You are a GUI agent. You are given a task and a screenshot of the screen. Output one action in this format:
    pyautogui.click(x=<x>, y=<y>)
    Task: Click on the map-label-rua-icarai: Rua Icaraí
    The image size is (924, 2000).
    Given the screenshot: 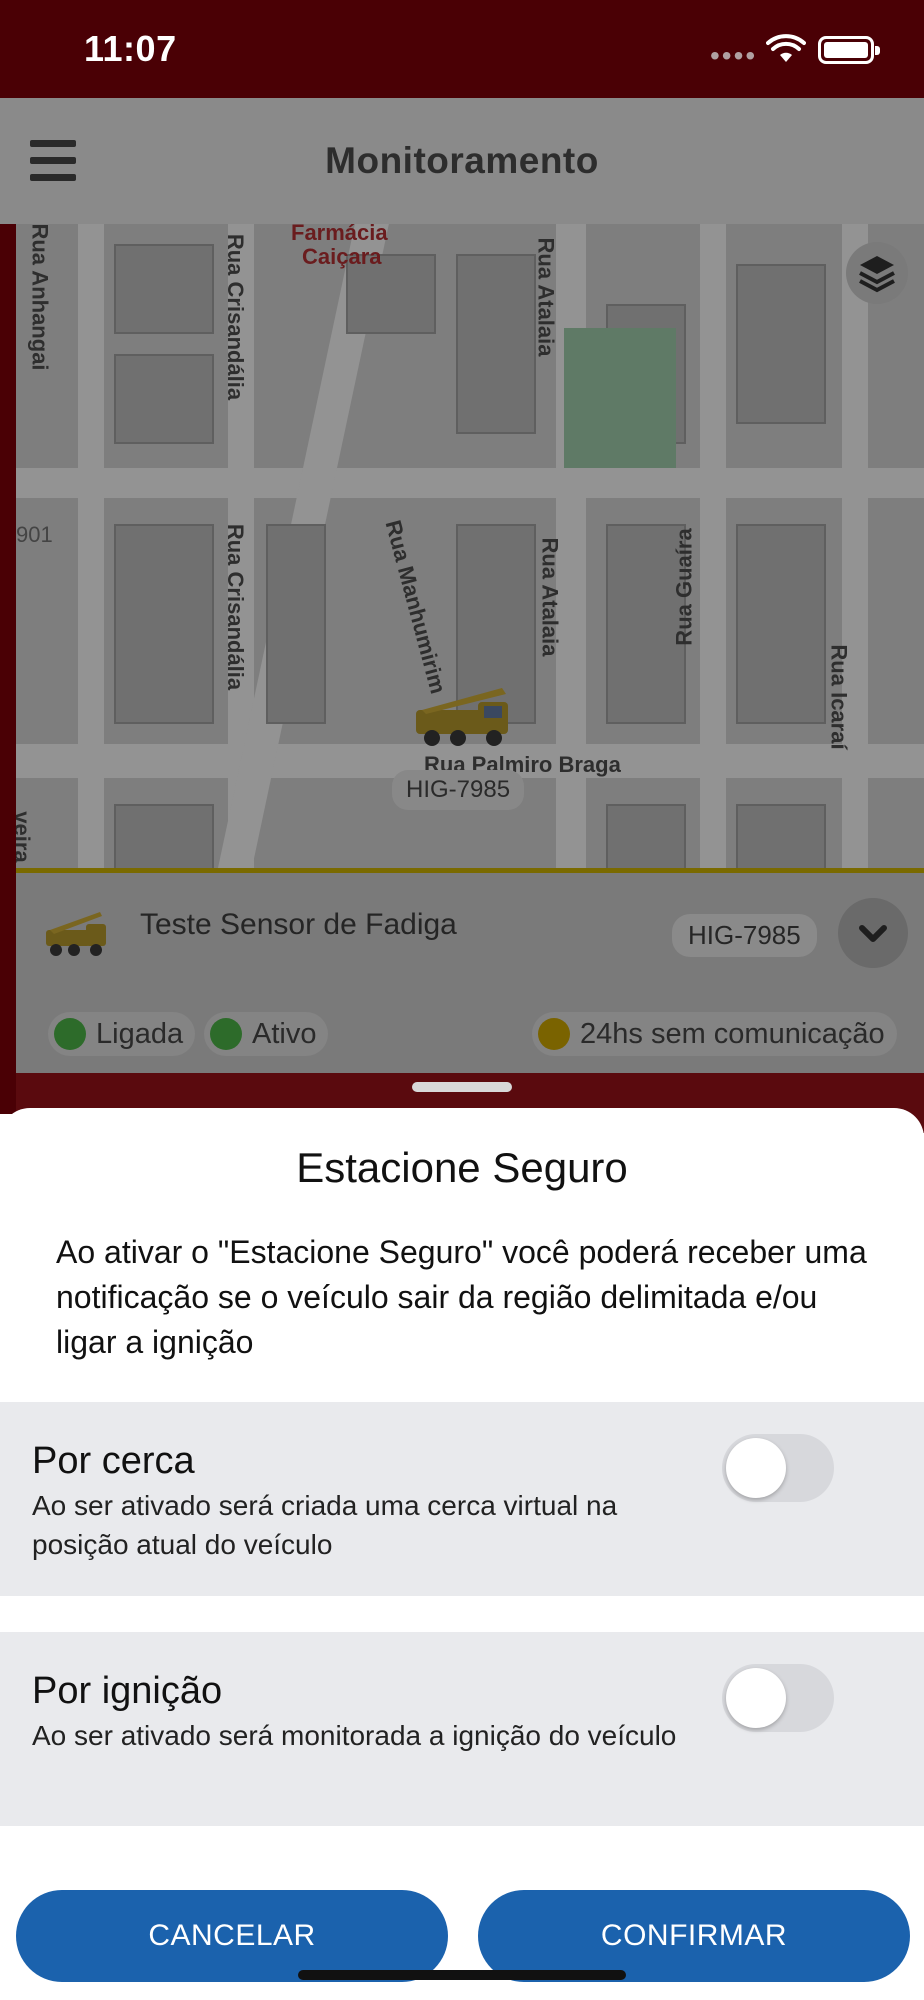 What is the action you would take?
    pyautogui.click(x=839, y=697)
    